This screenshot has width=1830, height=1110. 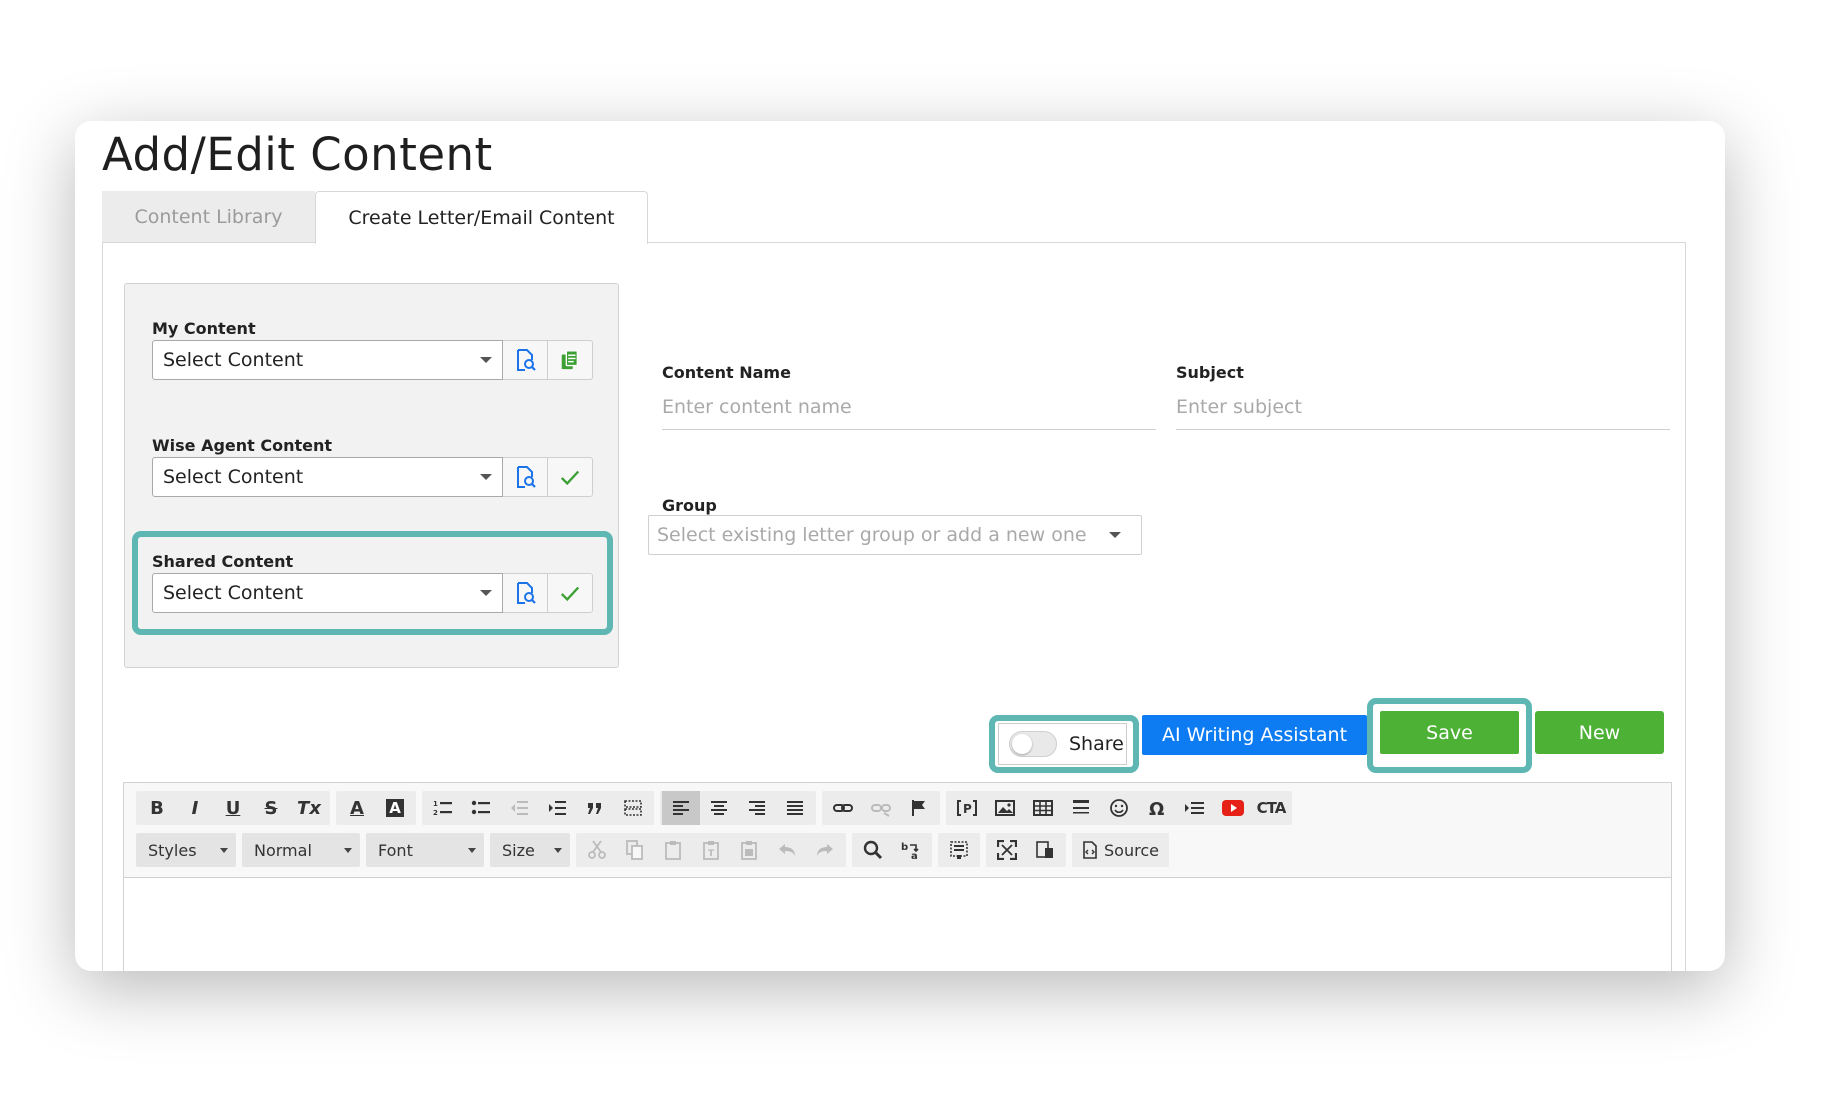 I want to click on omega-glyph: Ω, so click(x=1156, y=808).